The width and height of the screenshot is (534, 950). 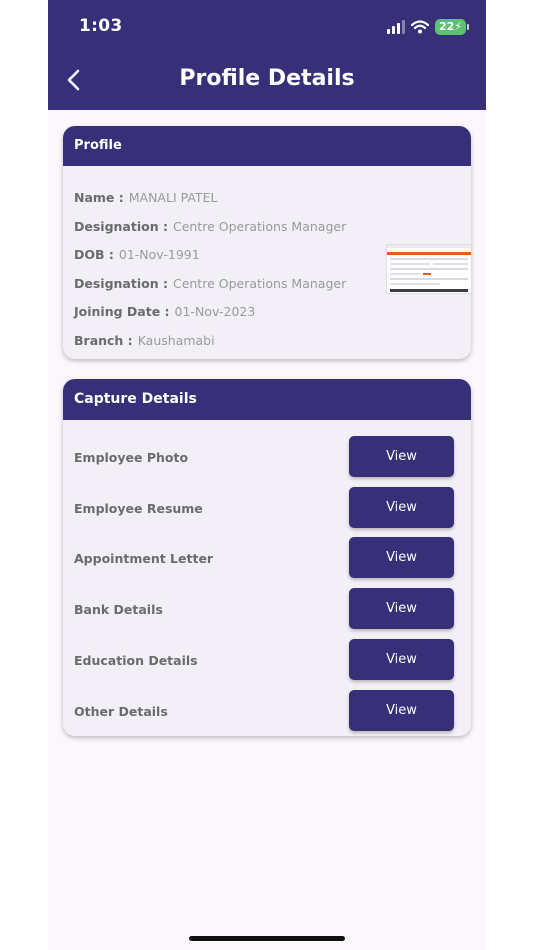 What do you see at coordinates (118, 609) in the screenshot?
I see `capture-label-bank-details: Bank Details` at bounding box center [118, 609].